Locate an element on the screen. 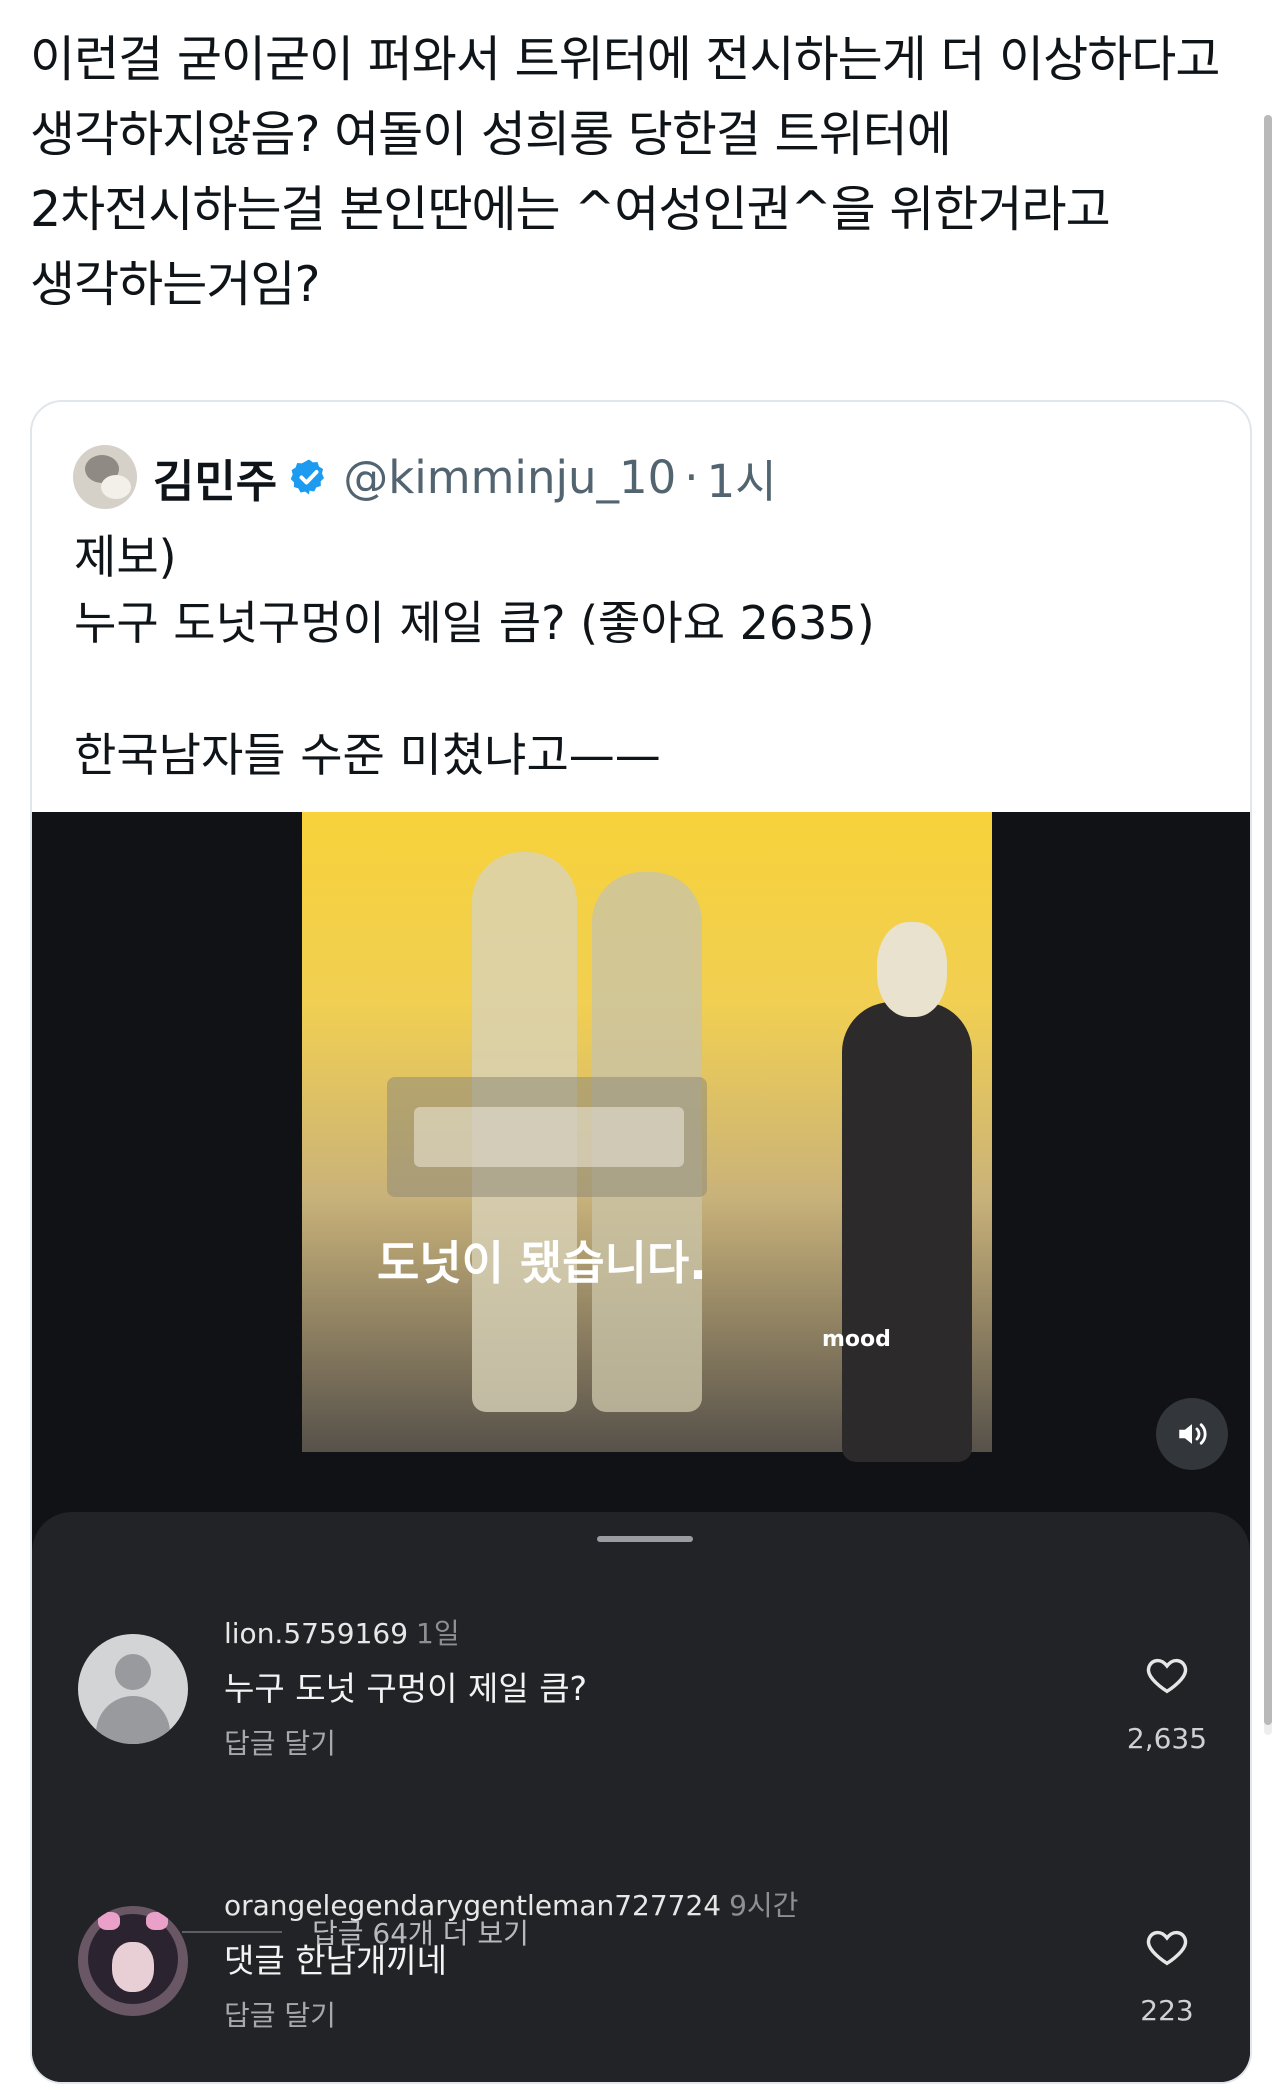  scrollbar is located at coordinates (1268, 925).